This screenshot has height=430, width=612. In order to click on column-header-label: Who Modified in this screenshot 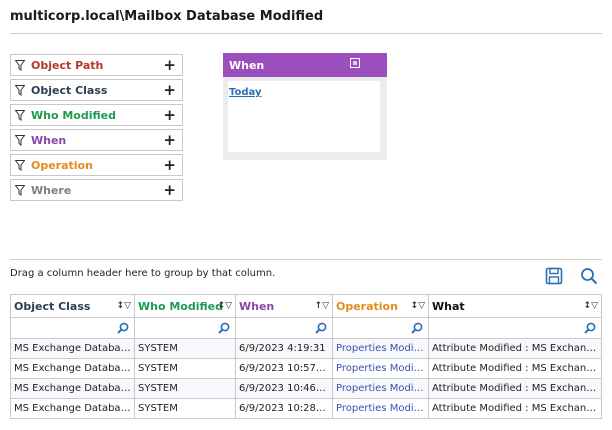, I will do `click(180, 306)`.